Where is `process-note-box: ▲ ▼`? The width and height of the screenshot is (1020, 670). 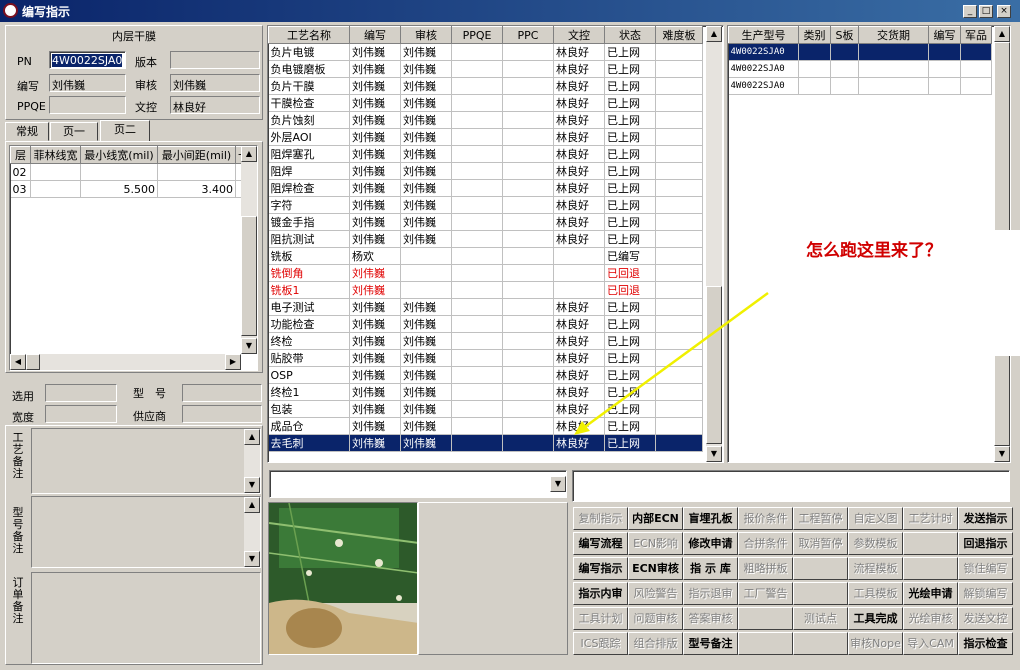 process-note-box: ▲ ▼ is located at coordinates (146, 461).